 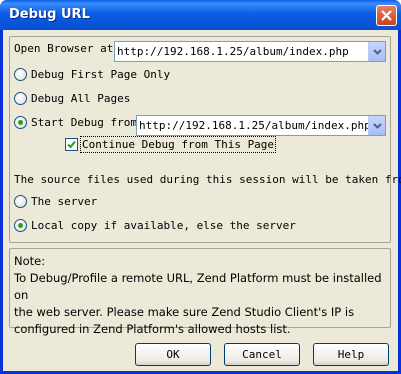 I want to click on source-local-copy-radio, so click(x=20, y=225).